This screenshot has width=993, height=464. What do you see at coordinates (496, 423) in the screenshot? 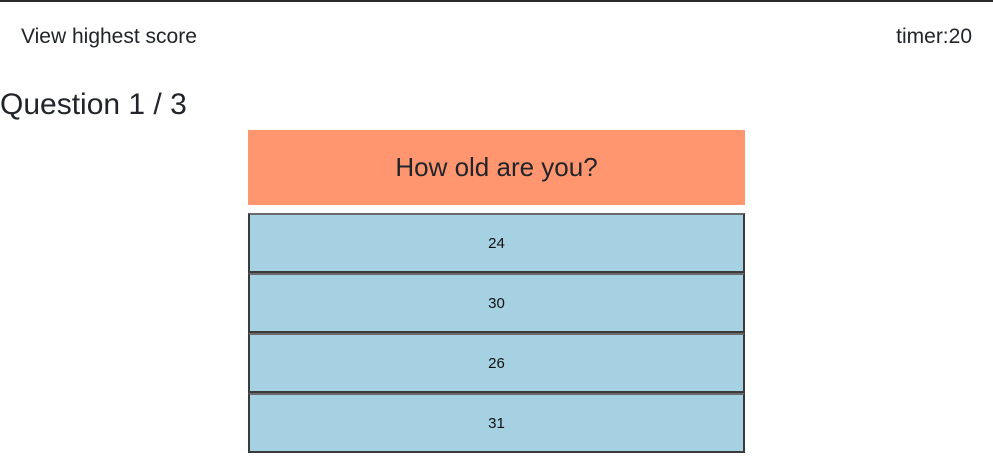
I see `answer-option-4: 31` at bounding box center [496, 423].